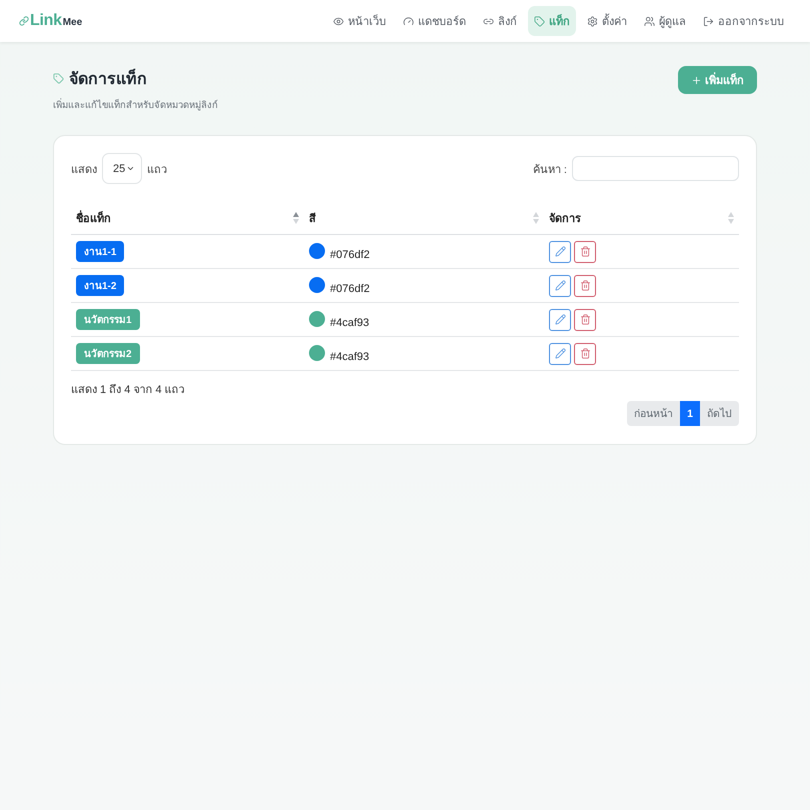 The height and width of the screenshot is (810, 810). What do you see at coordinates (434, 21) in the screenshot?
I see `nav-link: แดชบอร์ด` at bounding box center [434, 21].